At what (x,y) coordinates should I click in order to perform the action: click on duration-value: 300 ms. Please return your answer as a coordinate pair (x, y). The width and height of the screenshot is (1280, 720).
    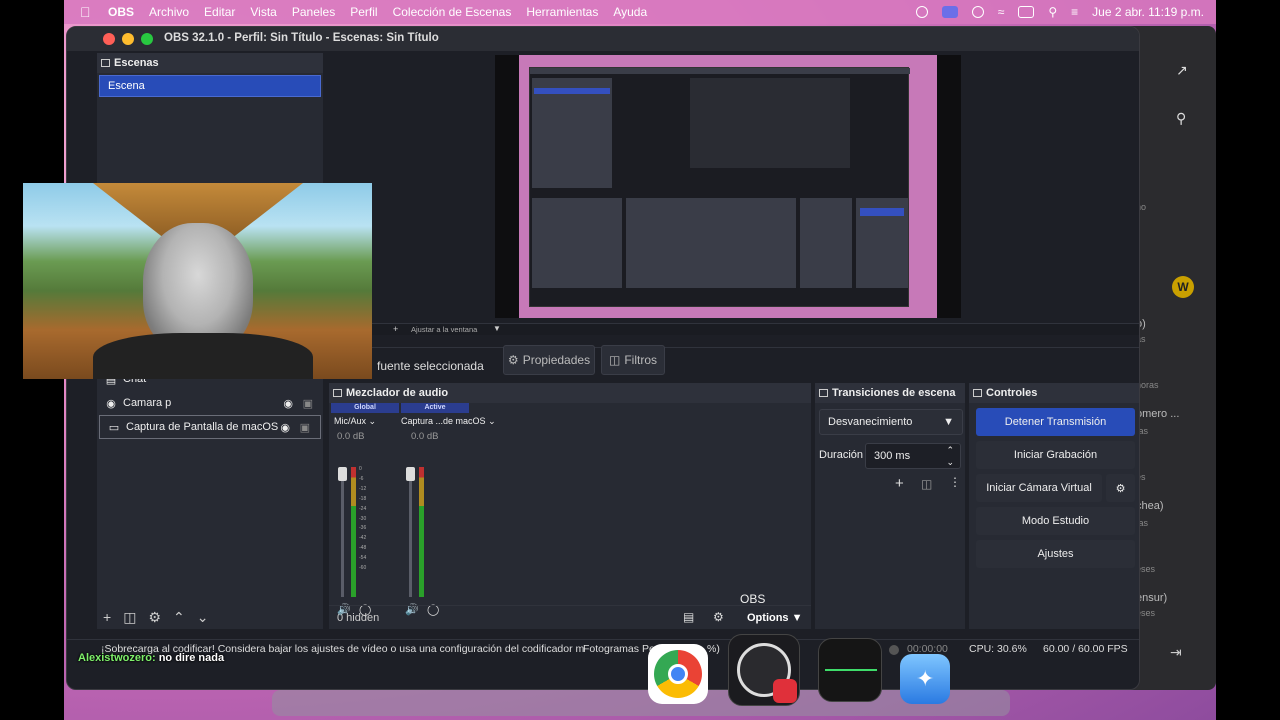
    Looking at the image, I should click on (892, 456).